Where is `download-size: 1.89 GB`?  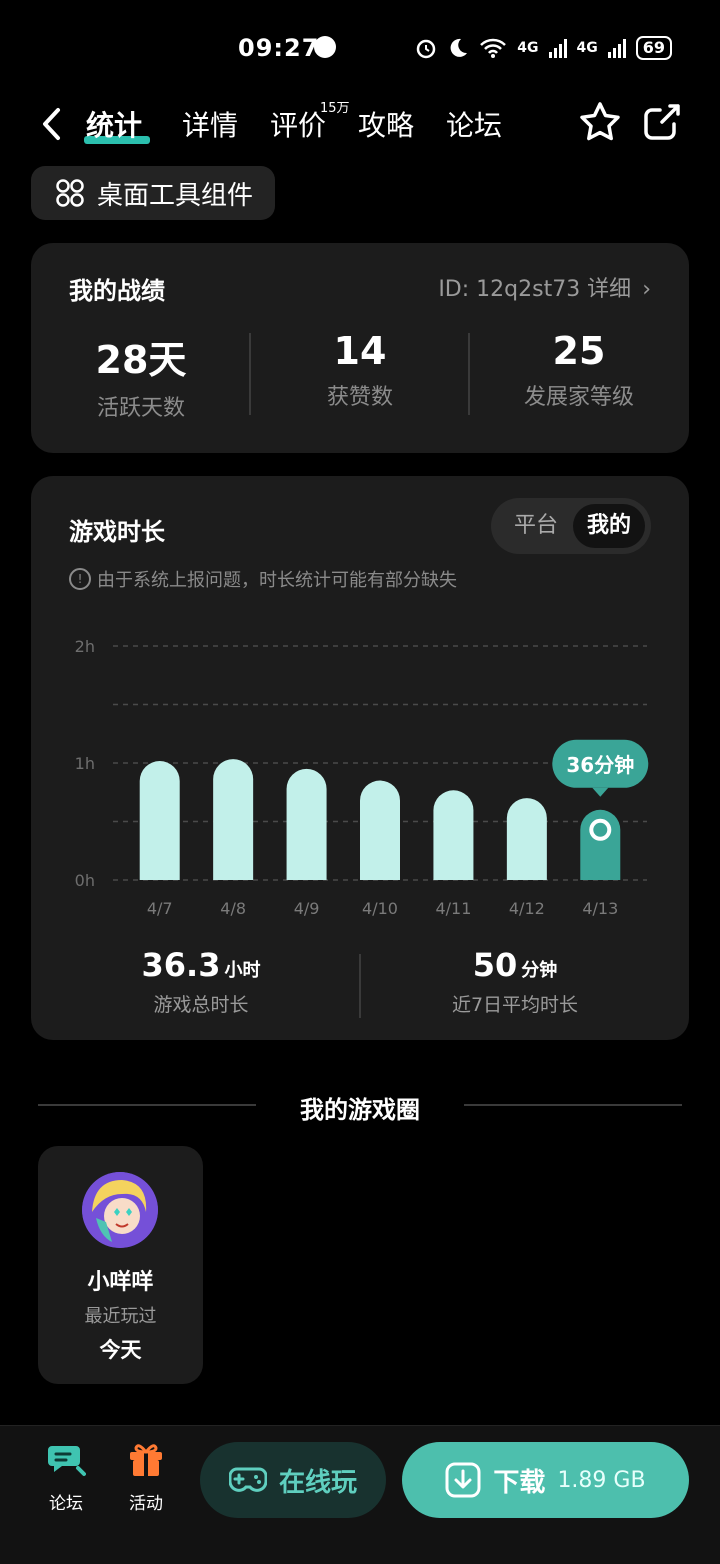
download-size: 1.89 GB is located at coordinates (601, 1480).